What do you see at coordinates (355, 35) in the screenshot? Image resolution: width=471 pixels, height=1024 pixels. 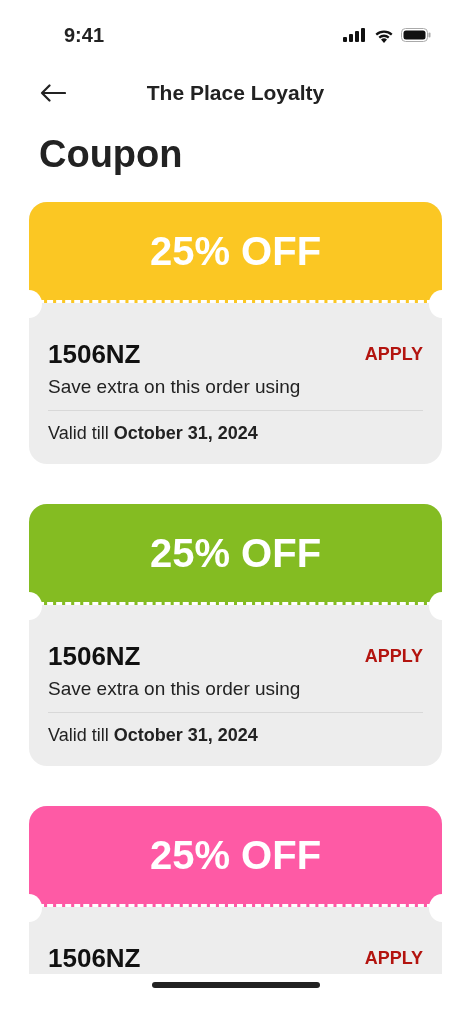 I see `signal-icon` at bounding box center [355, 35].